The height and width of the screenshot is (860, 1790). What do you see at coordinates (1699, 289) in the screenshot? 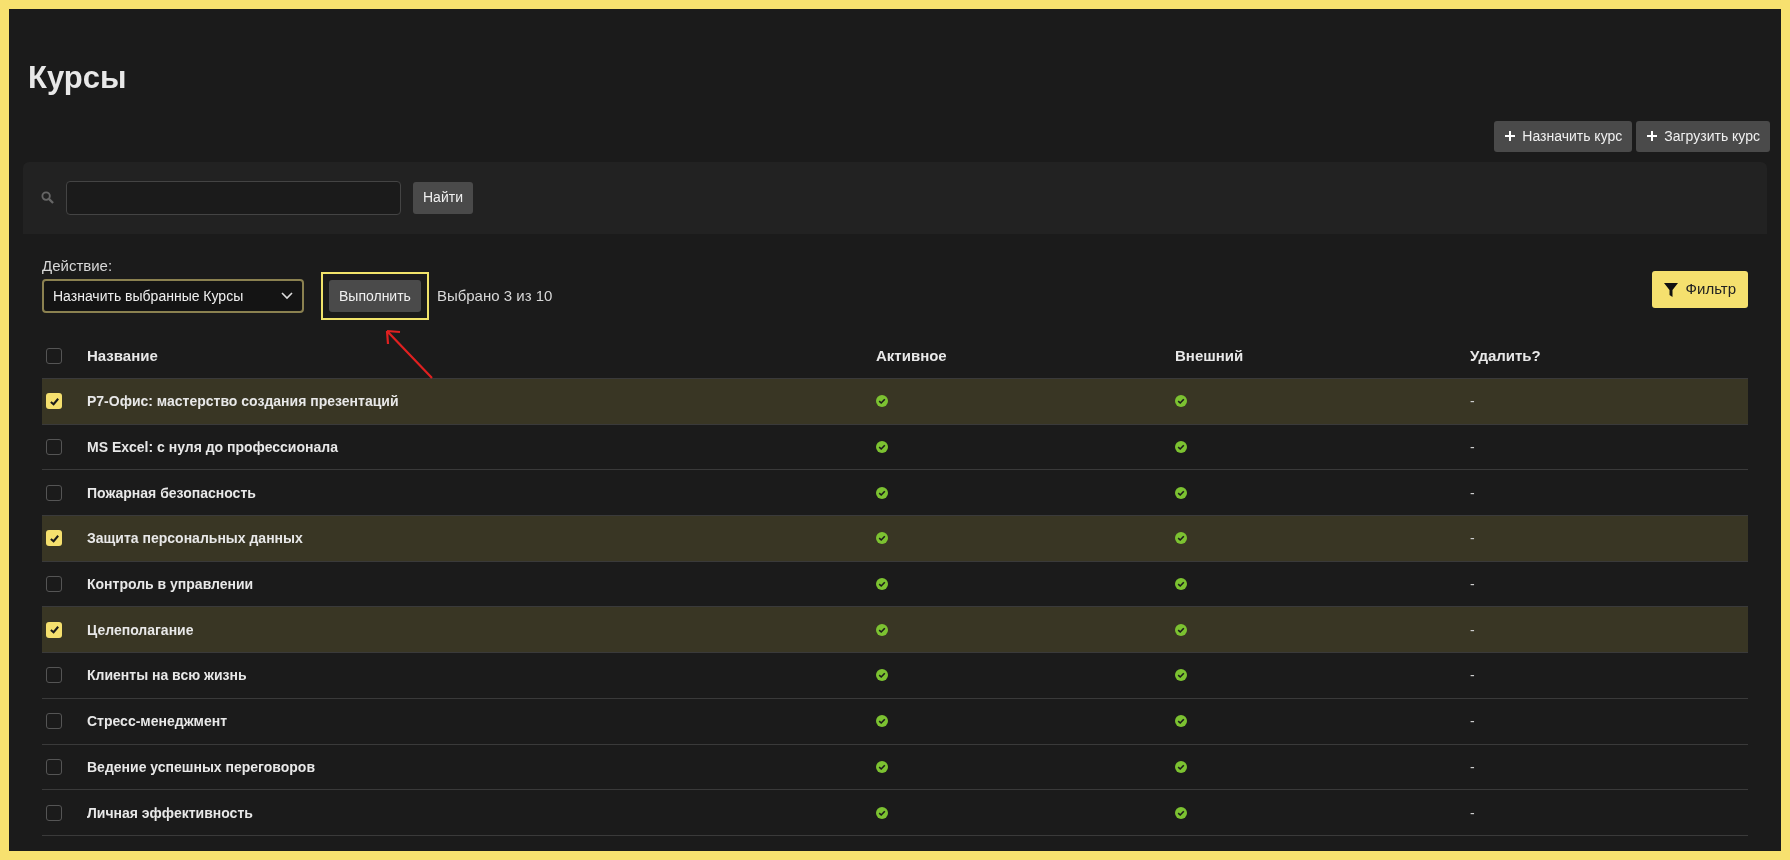
I see `filter-button: Фильтр` at bounding box center [1699, 289].